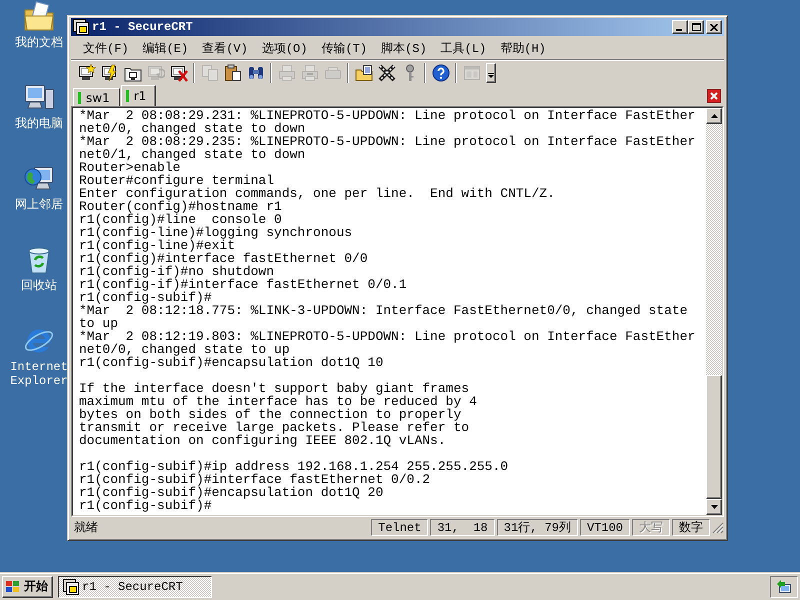  I want to click on monitor-spark-icon, so click(87, 73).